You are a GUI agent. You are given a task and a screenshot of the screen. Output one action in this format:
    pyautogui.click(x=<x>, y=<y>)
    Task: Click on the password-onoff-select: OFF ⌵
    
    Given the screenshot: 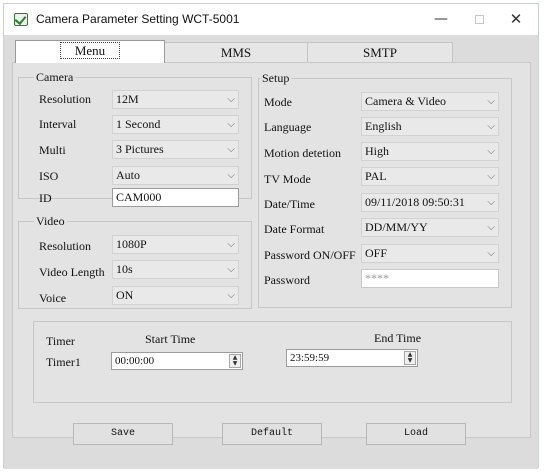 What is the action you would take?
    pyautogui.click(x=430, y=253)
    